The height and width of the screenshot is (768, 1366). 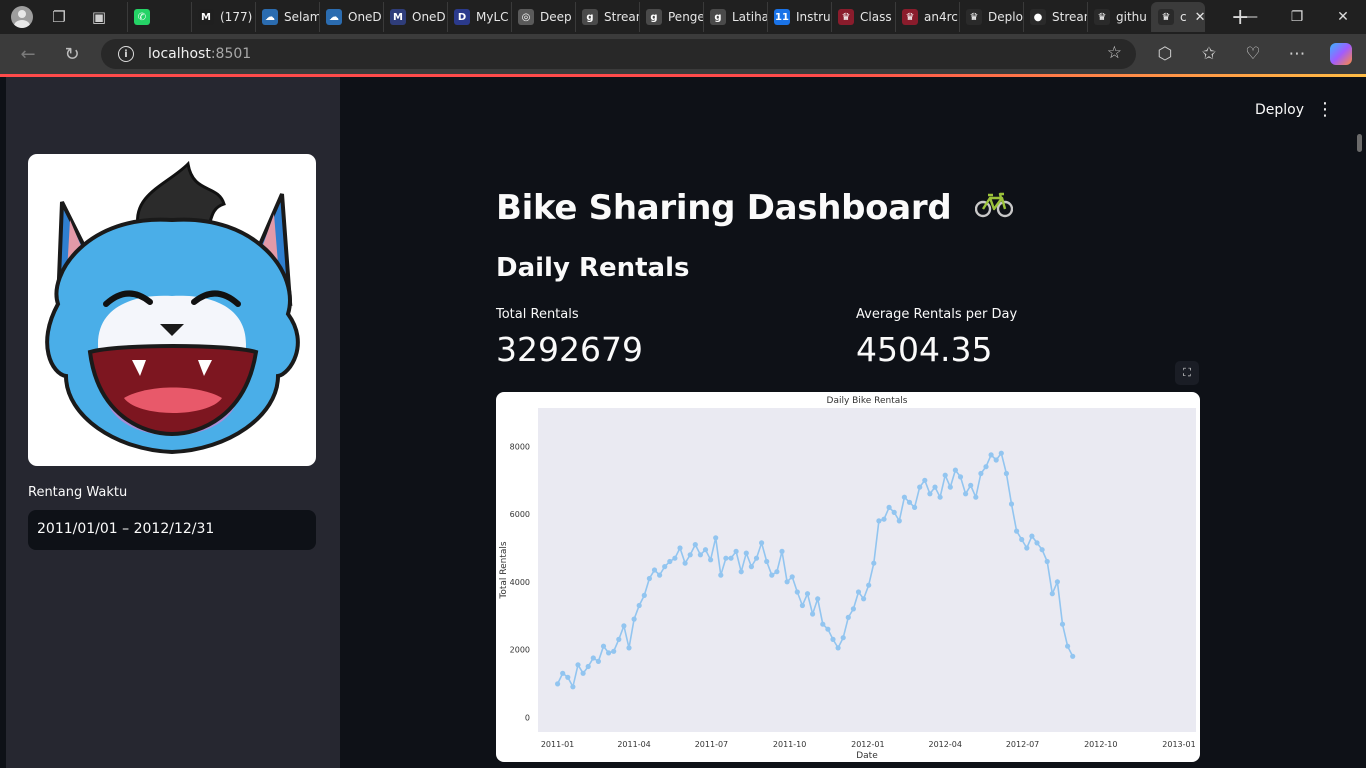 I want to click on scrollbar-thumb, so click(x=1359, y=143).